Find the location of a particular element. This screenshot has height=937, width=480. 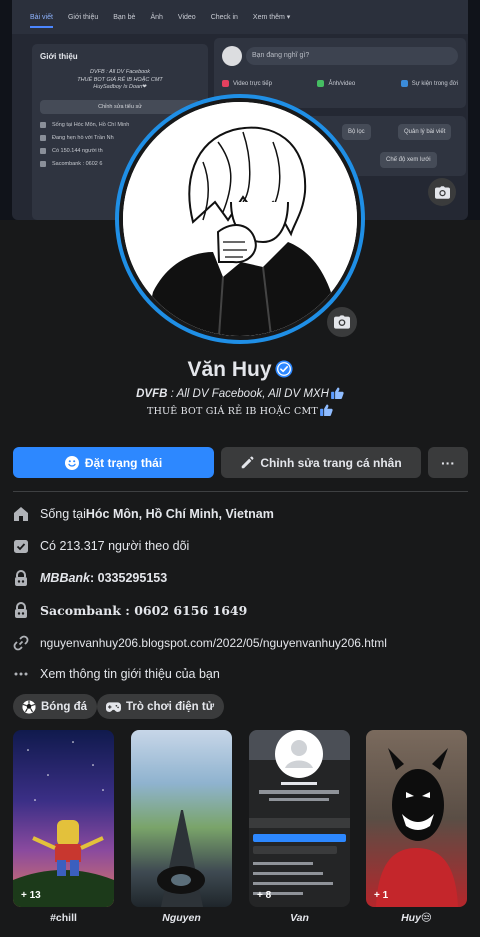

more-dots-icon: ··· is located at coordinates (448, 462).